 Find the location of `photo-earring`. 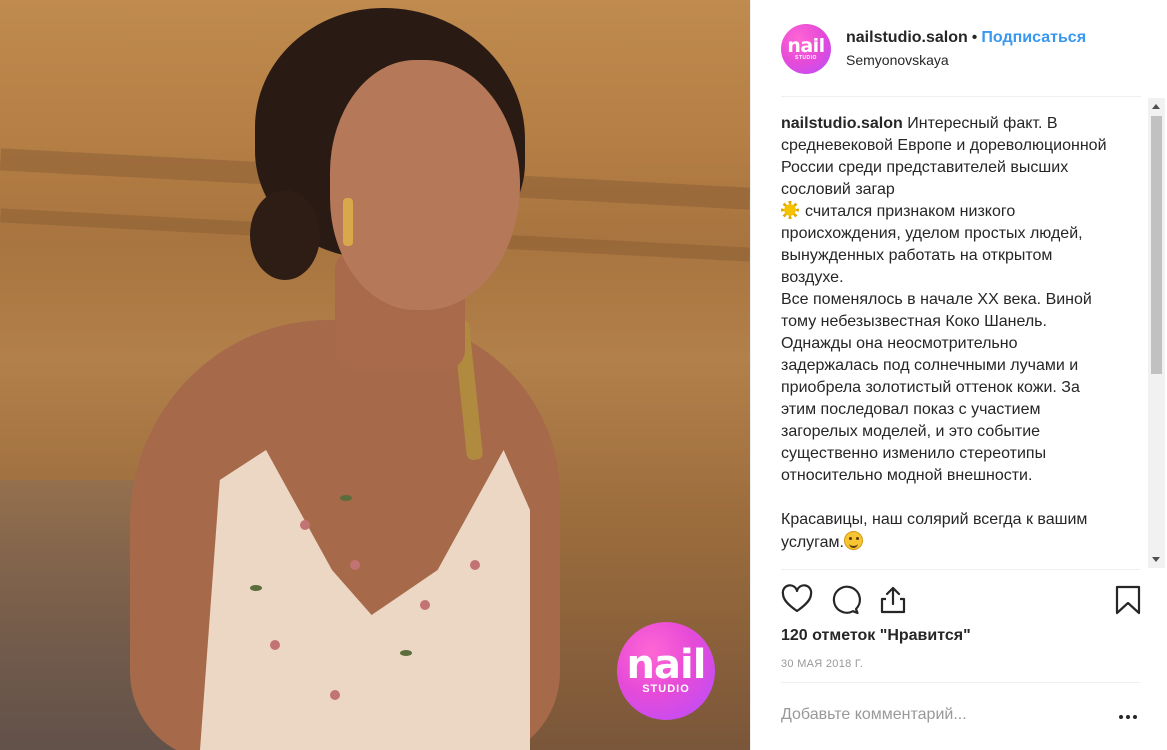

photo-earring is located at coordinates (348, 222).